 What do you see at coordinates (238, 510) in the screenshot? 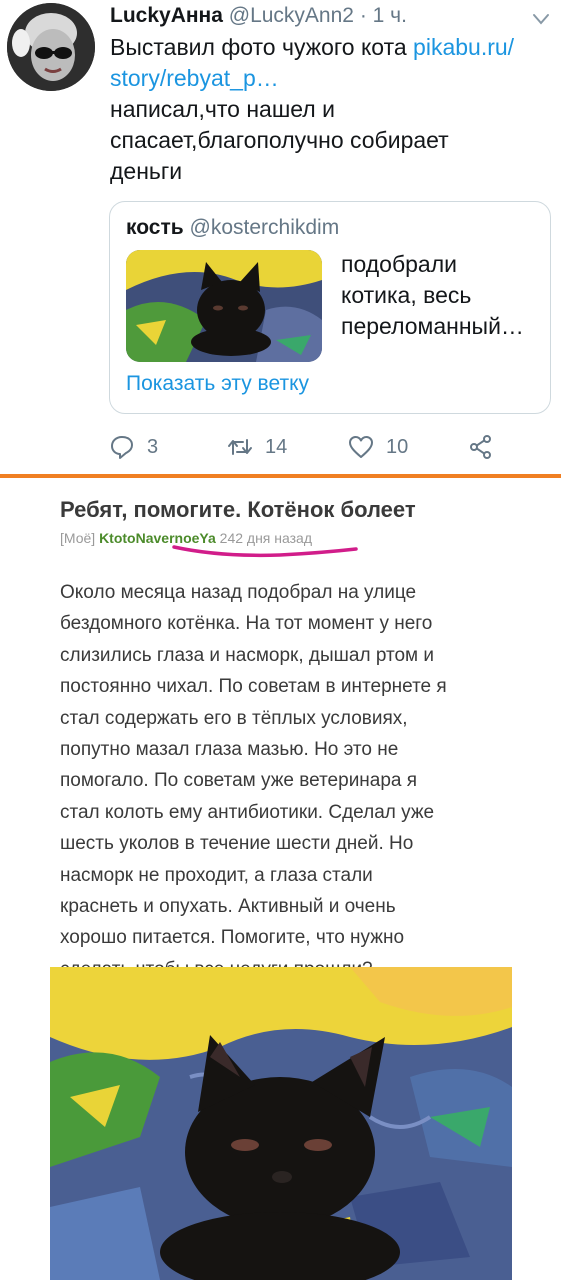
I see `post-title: Ребят, помогите. Котёнок болеет` at bounding box center [238, 510].